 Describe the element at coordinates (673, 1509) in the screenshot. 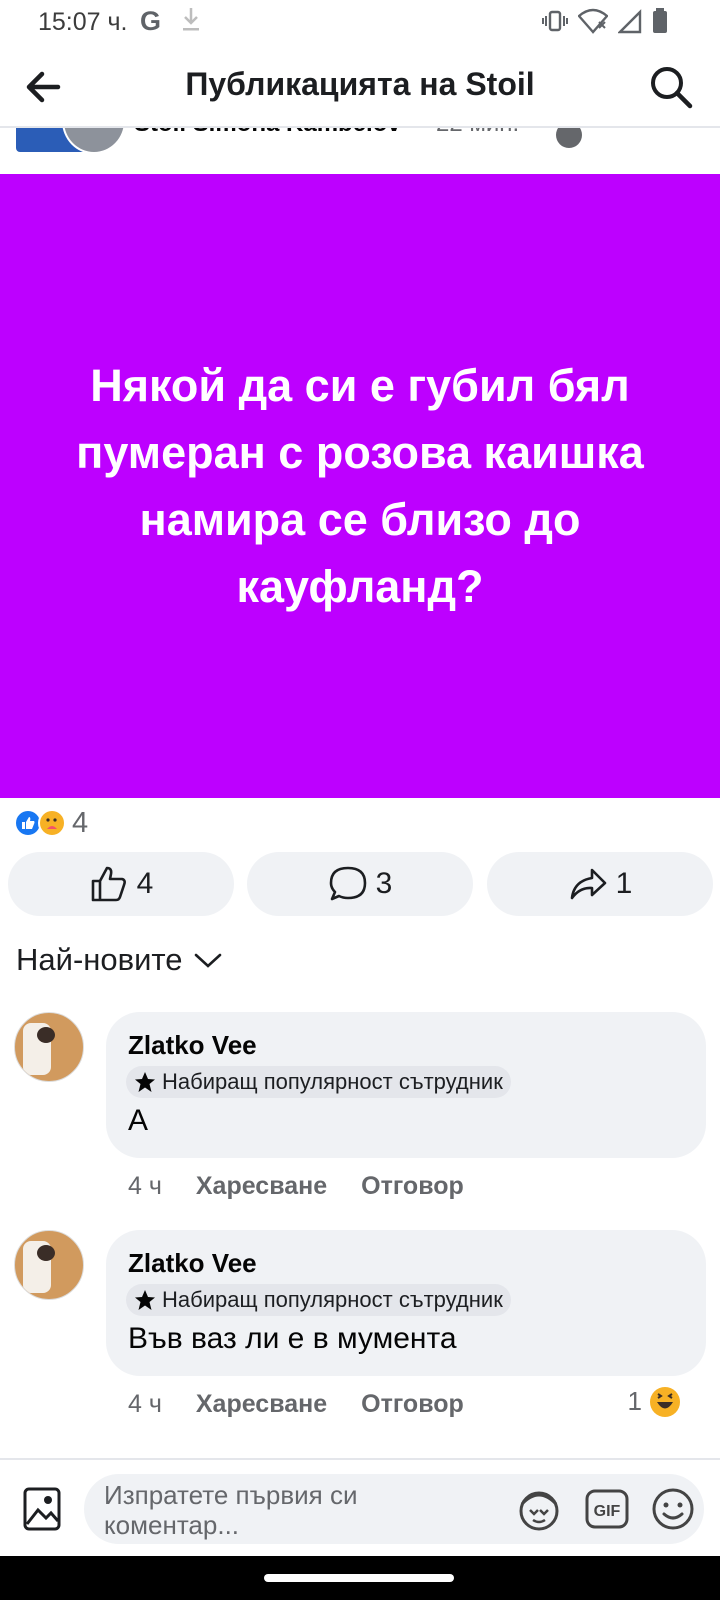

I see `emoji-icon` at that location.